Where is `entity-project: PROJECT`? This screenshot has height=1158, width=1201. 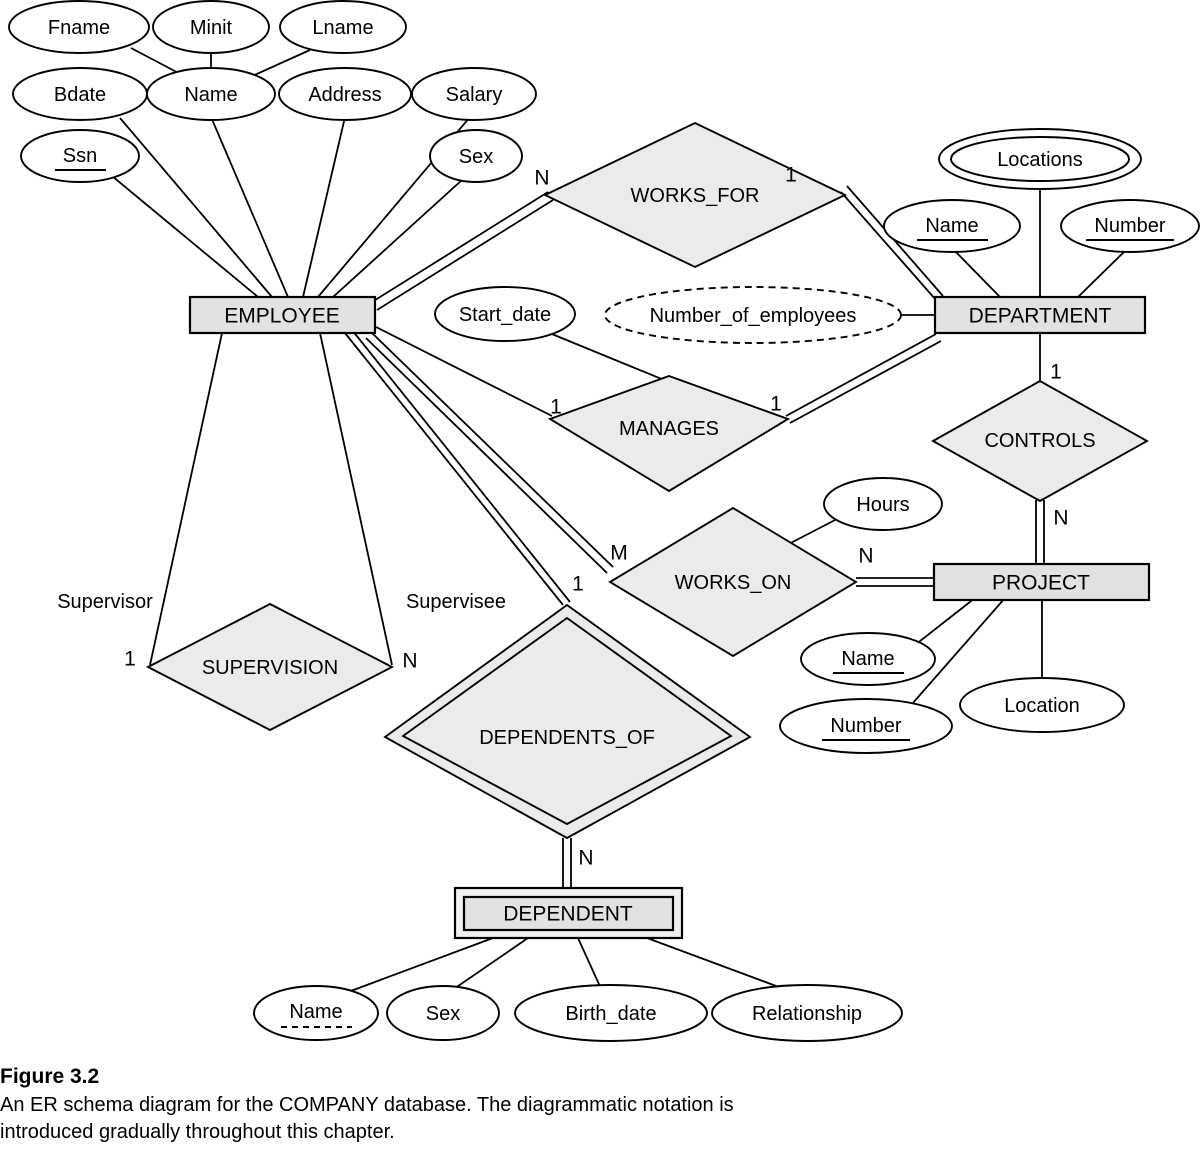 entity-project: PROJECT is located at coordinates (1041, 582).